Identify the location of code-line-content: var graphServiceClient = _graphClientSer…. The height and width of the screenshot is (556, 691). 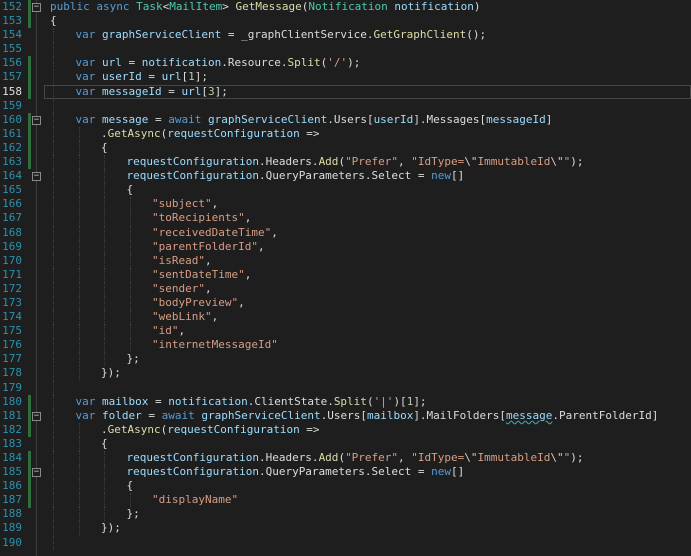
(367, 35).